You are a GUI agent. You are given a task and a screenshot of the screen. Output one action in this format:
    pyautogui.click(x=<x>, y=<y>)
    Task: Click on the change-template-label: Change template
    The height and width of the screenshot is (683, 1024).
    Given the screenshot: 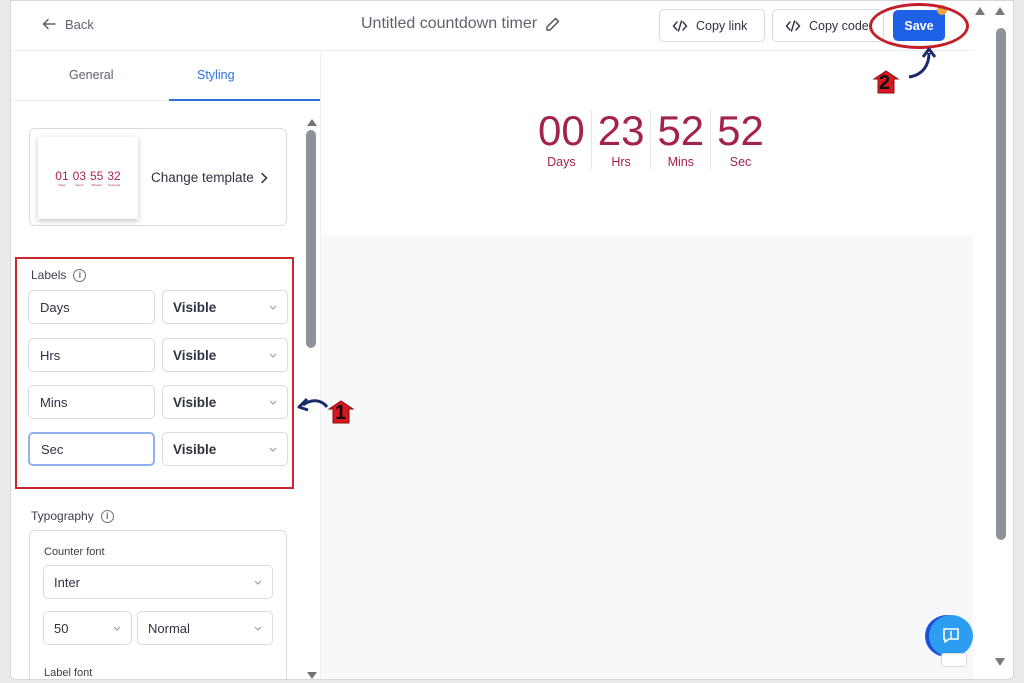 What is the action you would take?
    pyautogui.click(x=202, y=177)
    